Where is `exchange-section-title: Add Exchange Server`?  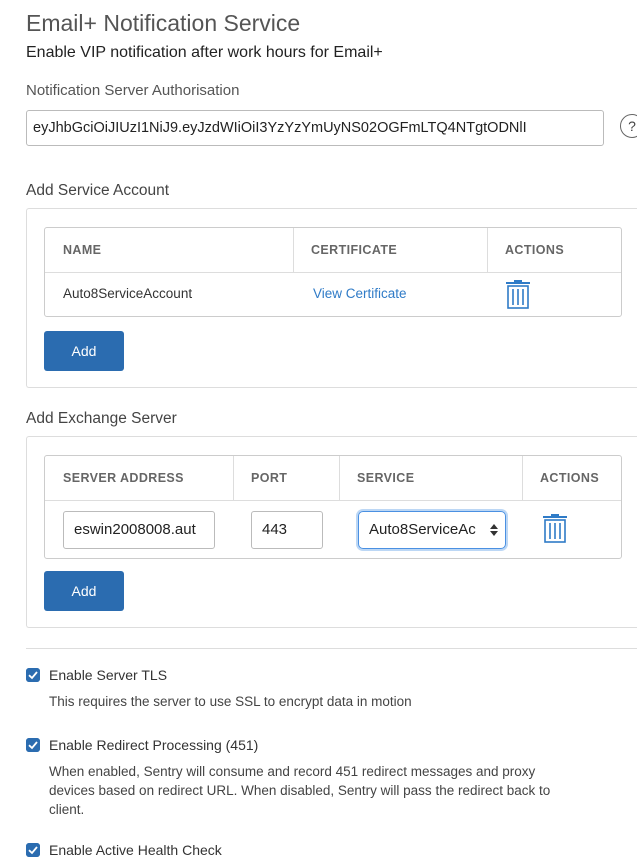
exchange-section-title: Add Exchange Server is located at coordinates (101, 418).